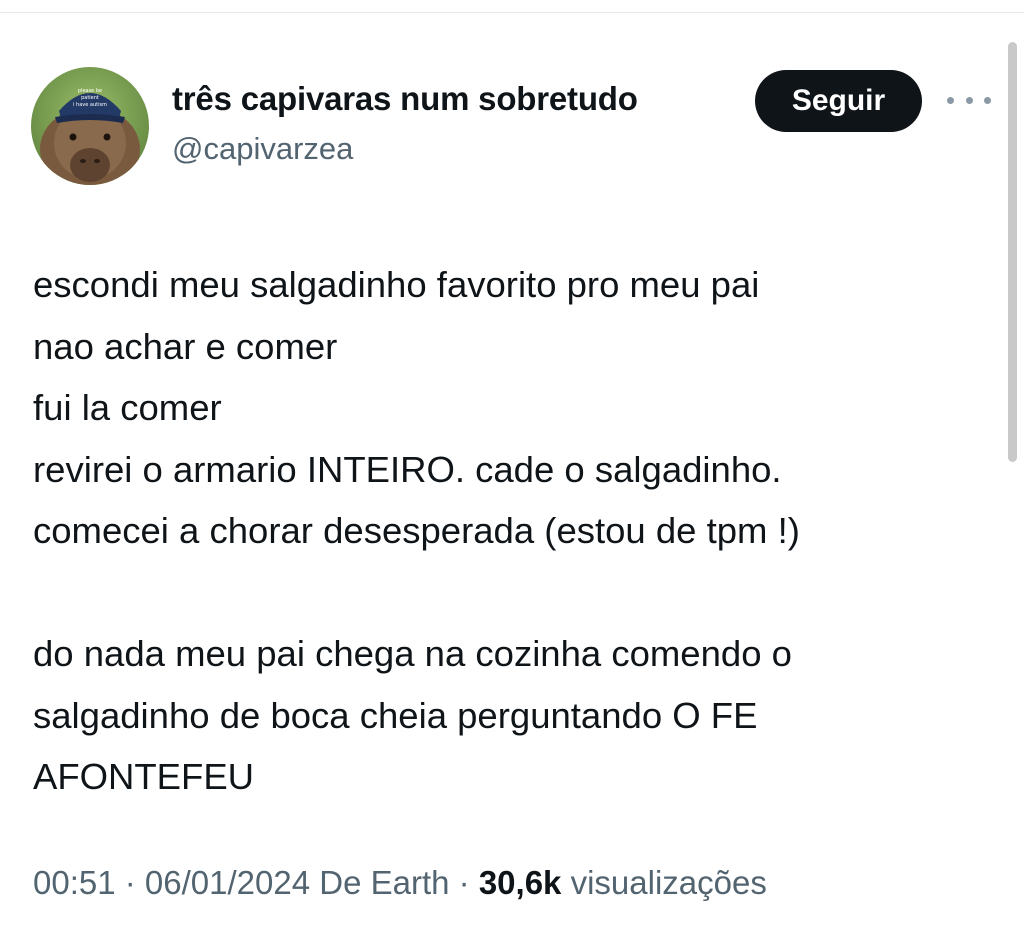 Image resolution: width=1024 pixels, height=928 pixels. What do you see at coordinates (1012, 252) in the screenshot?
I see `scrollbar` at bounding box center [1012, 252].